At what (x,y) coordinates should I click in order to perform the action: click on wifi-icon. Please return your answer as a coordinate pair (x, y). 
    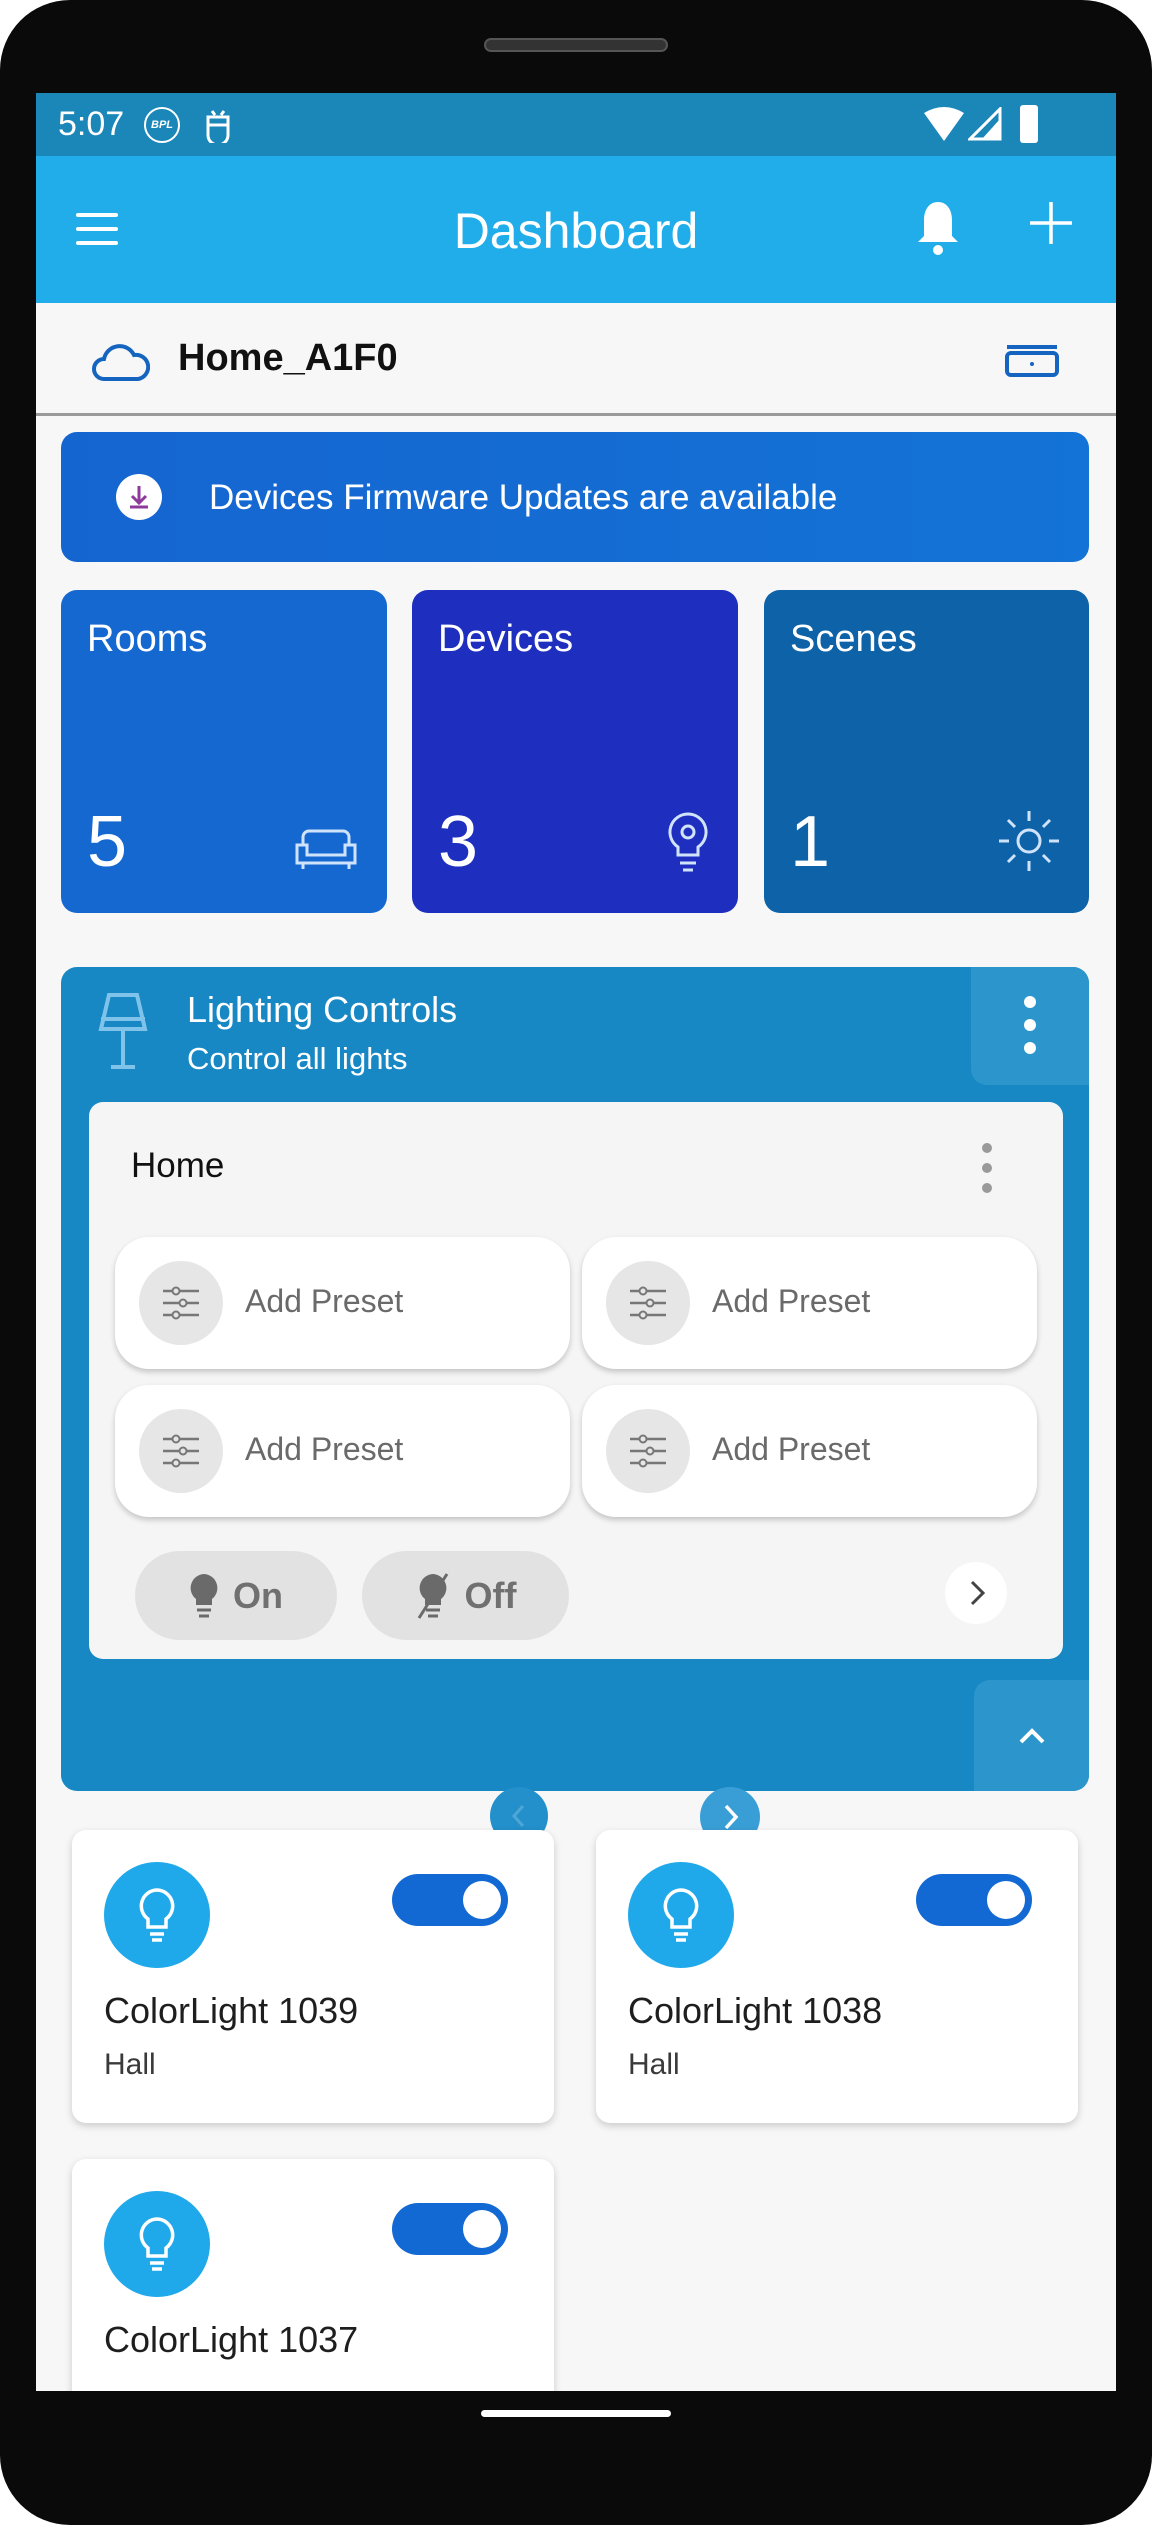
    Looking at the image, I should click on (944, 124).